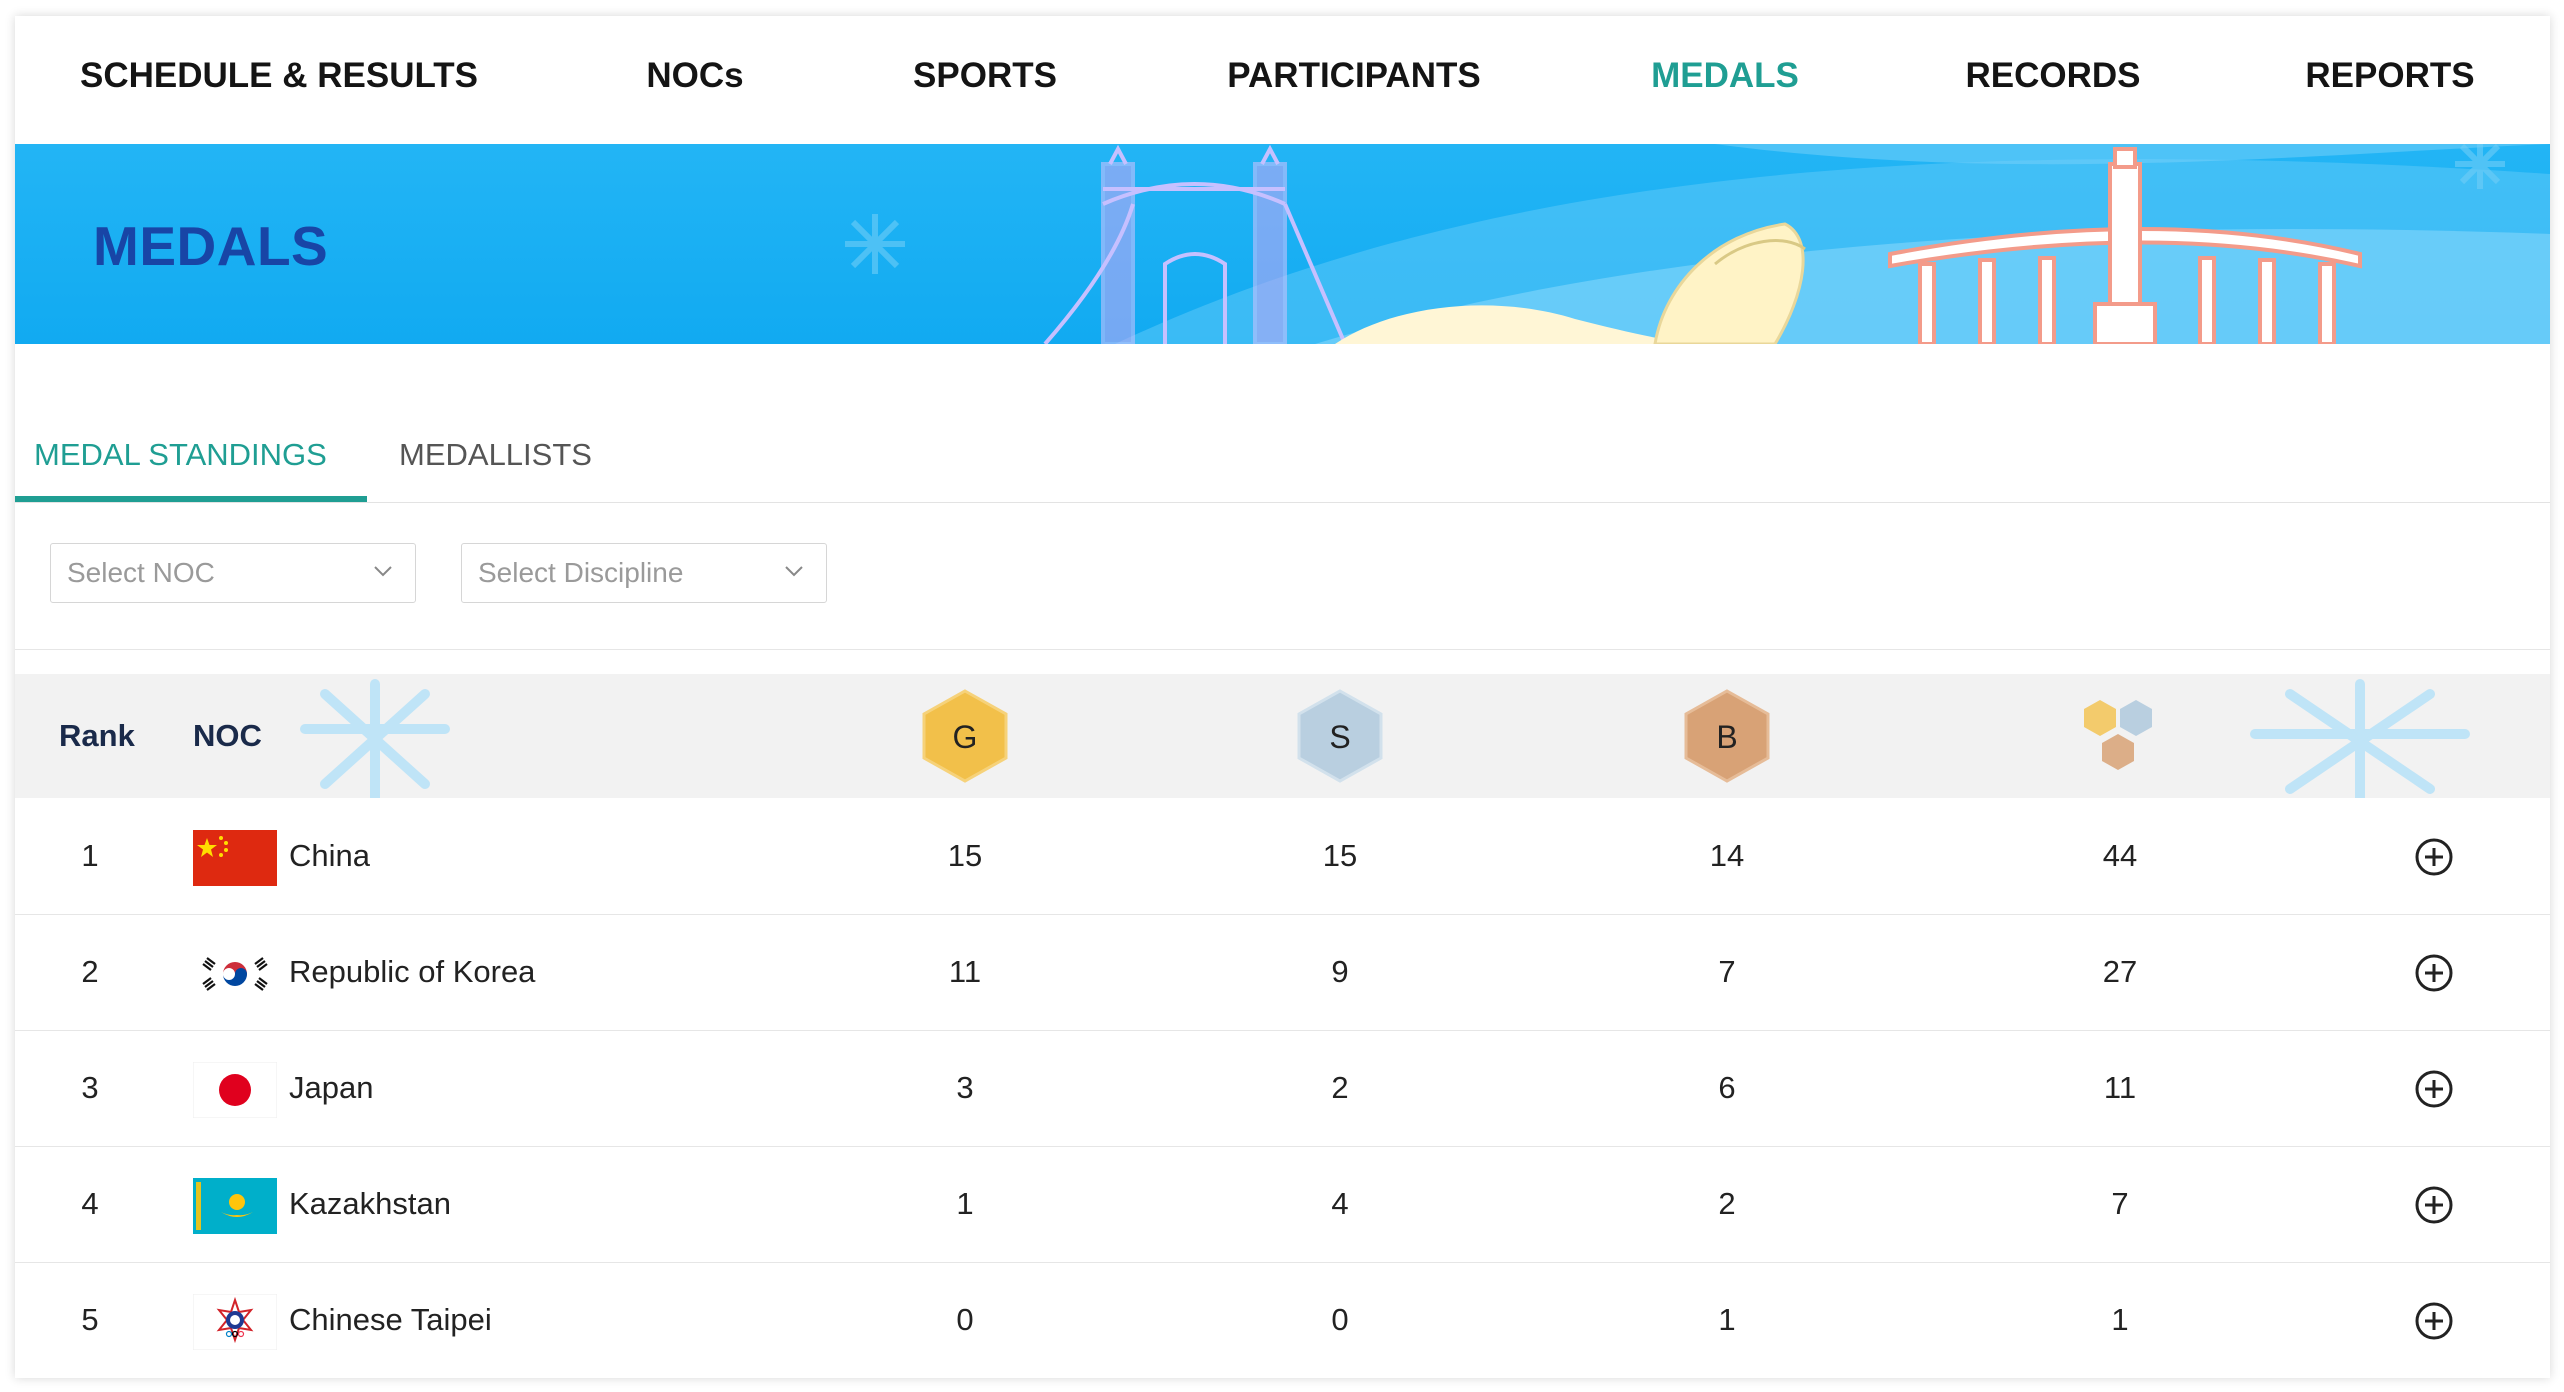  Describe the element at coordinates (331, 1088) in the screenshot. I see `noc-name-cell: Japan` at that location.